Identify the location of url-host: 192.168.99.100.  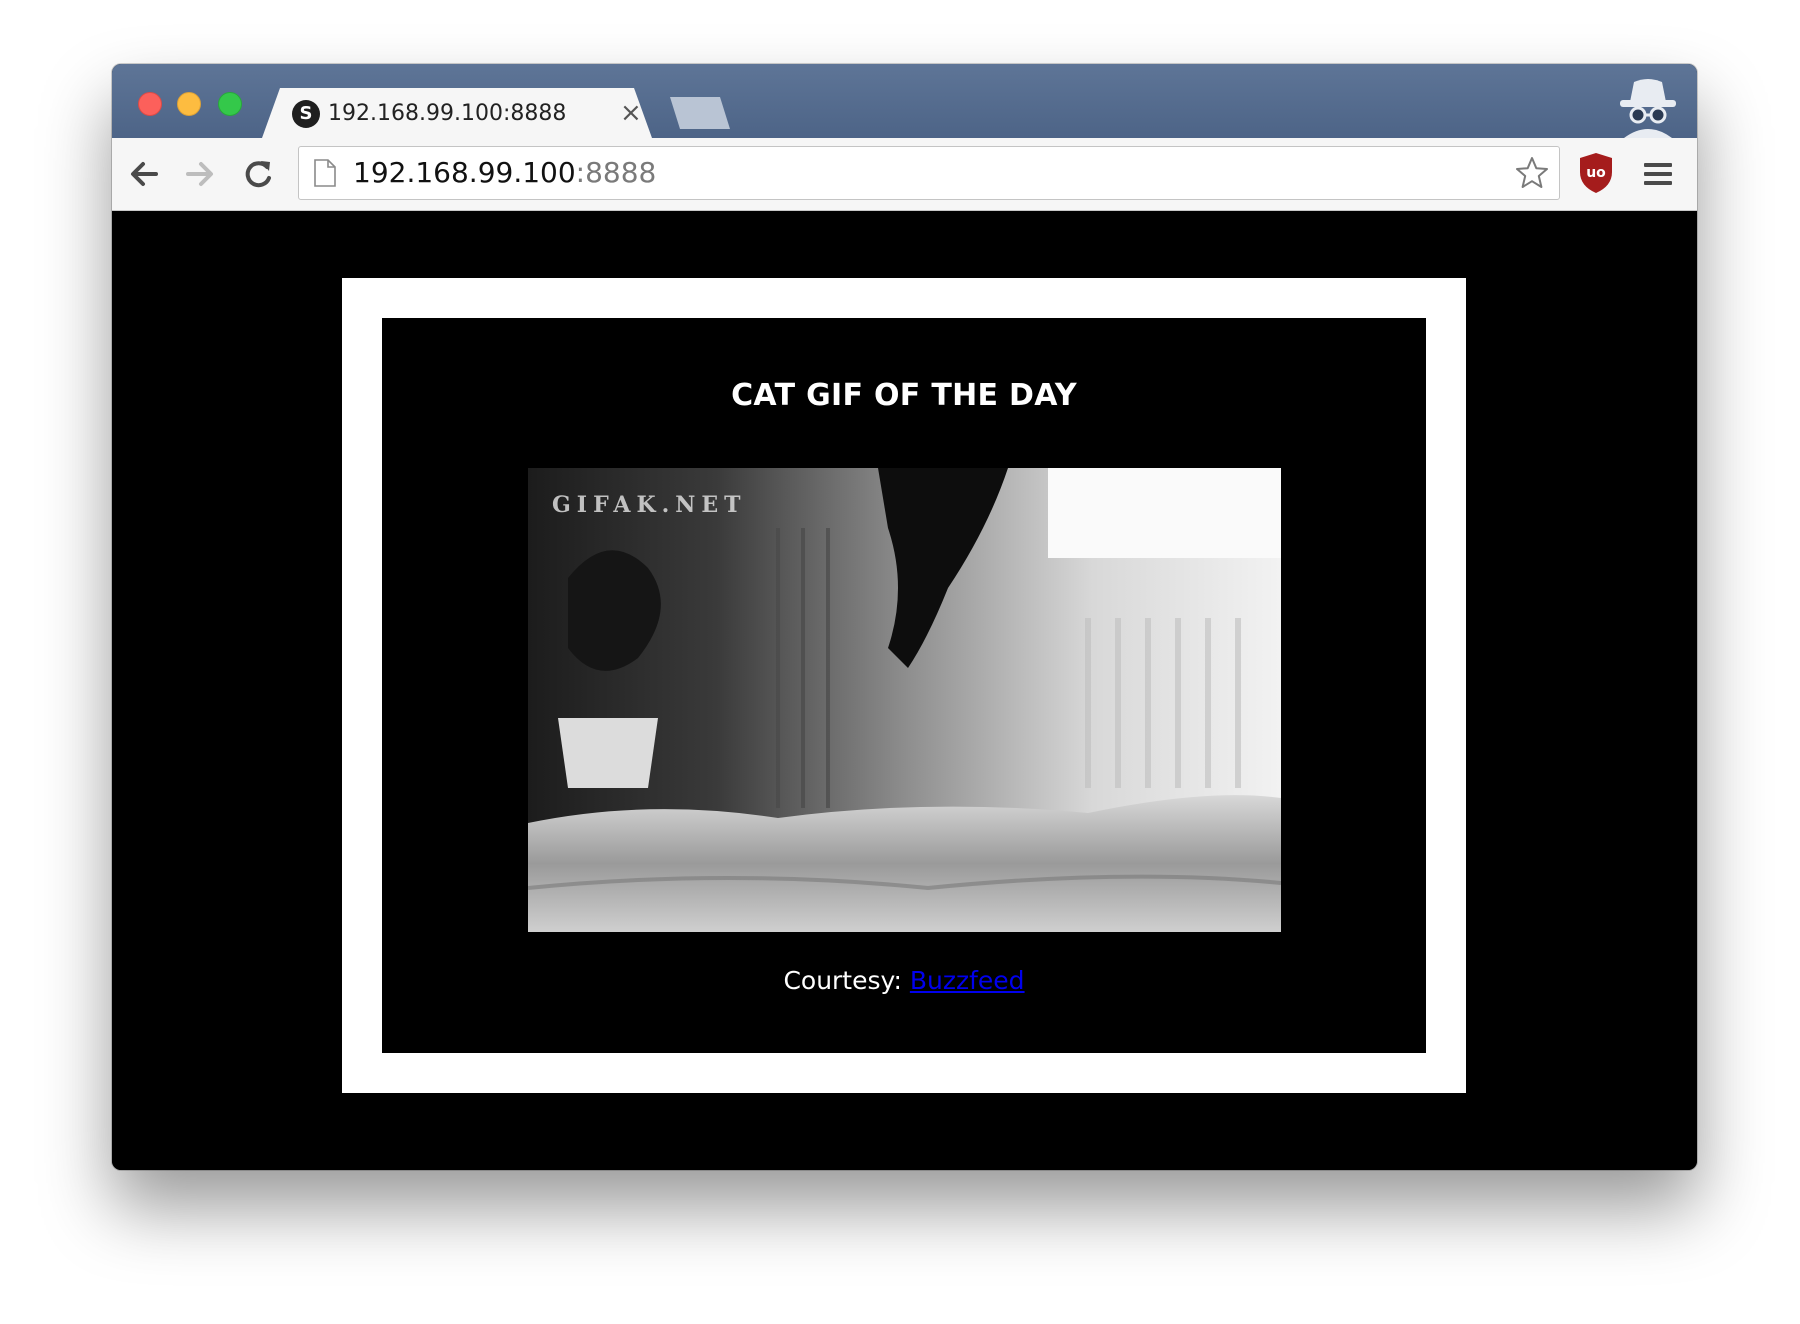
(464, 172).